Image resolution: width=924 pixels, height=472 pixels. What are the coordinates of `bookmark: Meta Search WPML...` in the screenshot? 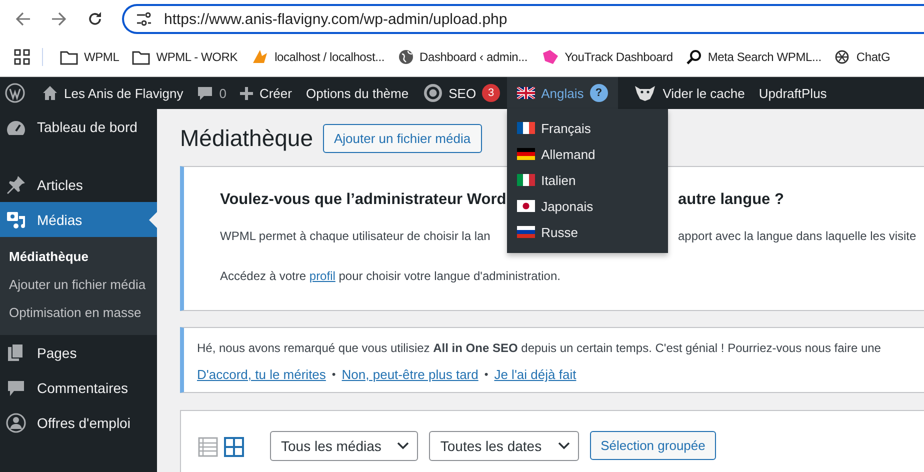 It's located at (753, 57).